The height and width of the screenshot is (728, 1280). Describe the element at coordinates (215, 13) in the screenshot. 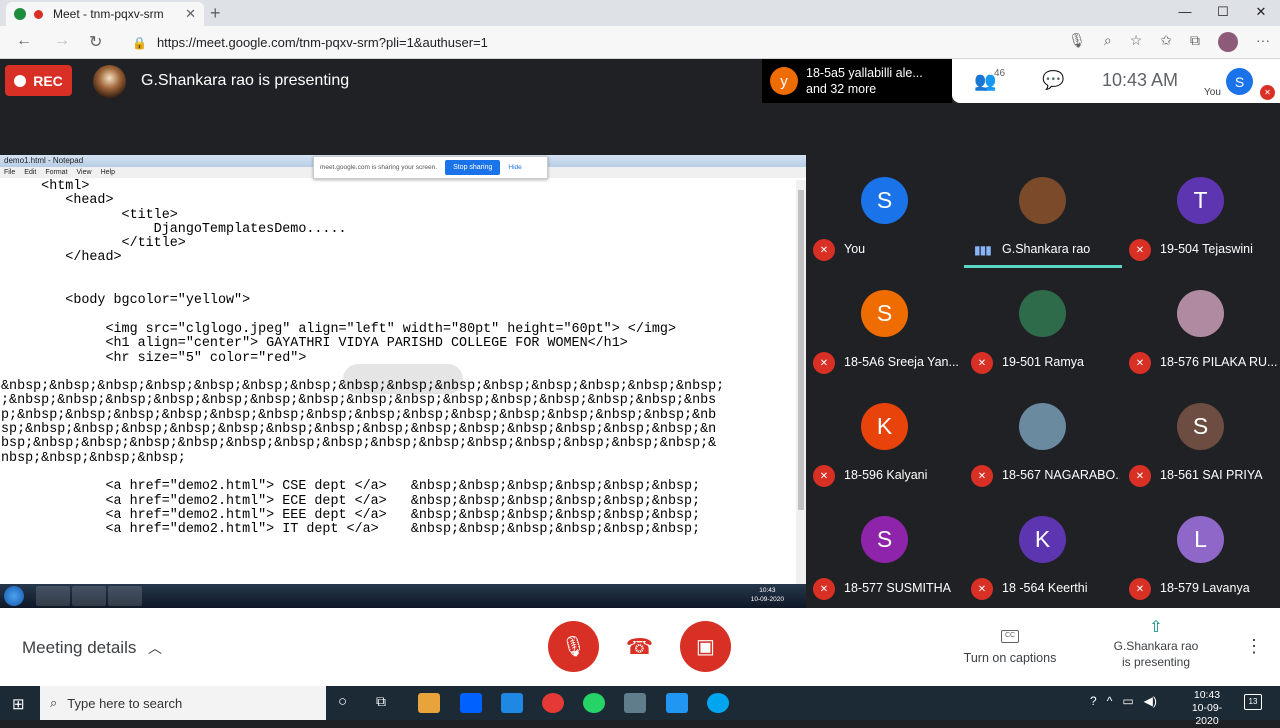

I see `new-tab-button: +` at that location.